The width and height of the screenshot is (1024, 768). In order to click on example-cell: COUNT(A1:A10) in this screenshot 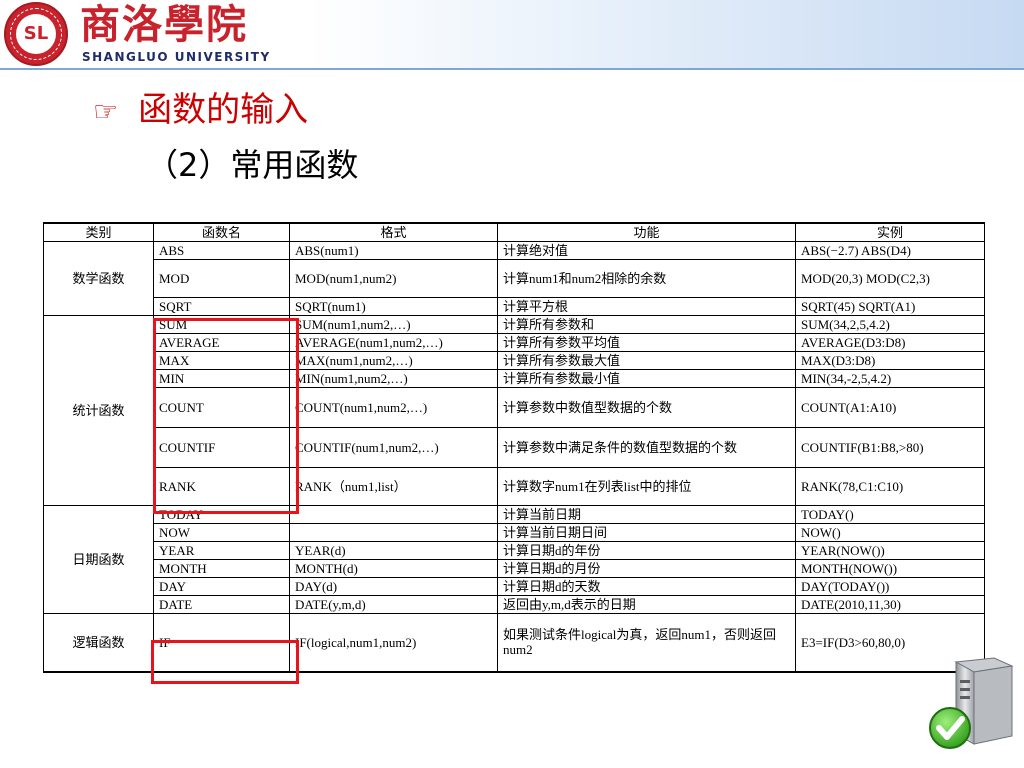, I will do `click(890, 407)`.